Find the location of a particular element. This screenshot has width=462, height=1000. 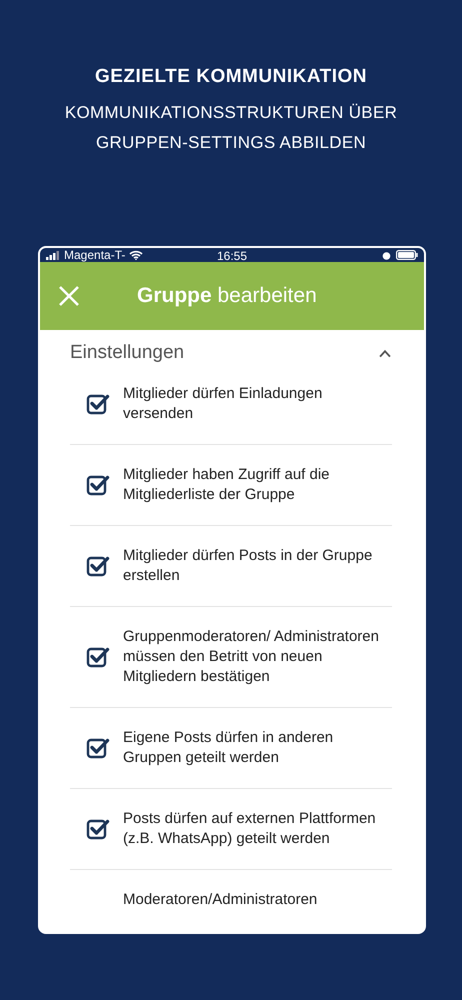

setting-label: Gruppenmoderatoren/ Administratoren müssen den Betritt von neuen Mitgliedern bestätigen is located at coordinates (251, 657).